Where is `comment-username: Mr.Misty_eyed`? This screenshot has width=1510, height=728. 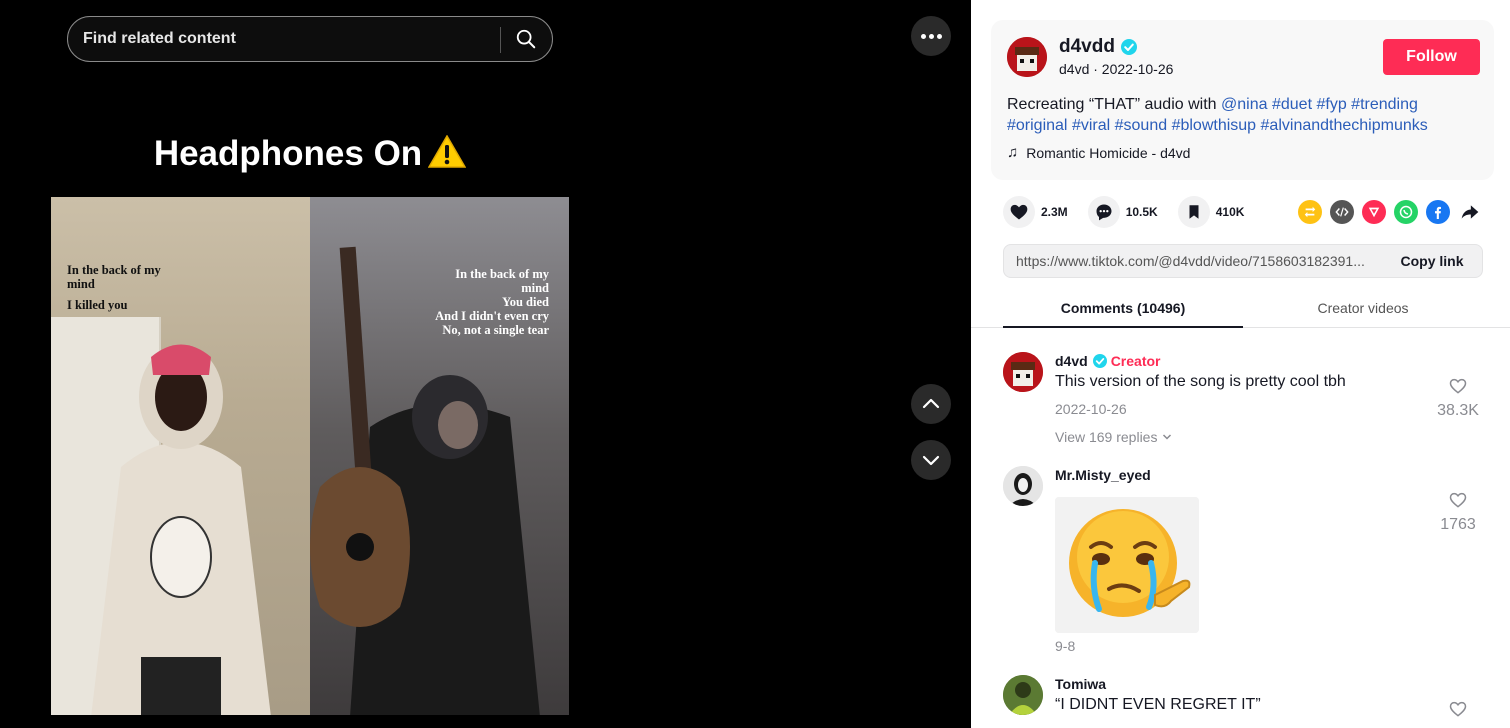 comment-username: Mr.Misty_eyed is located at coordinates (1103, 475).